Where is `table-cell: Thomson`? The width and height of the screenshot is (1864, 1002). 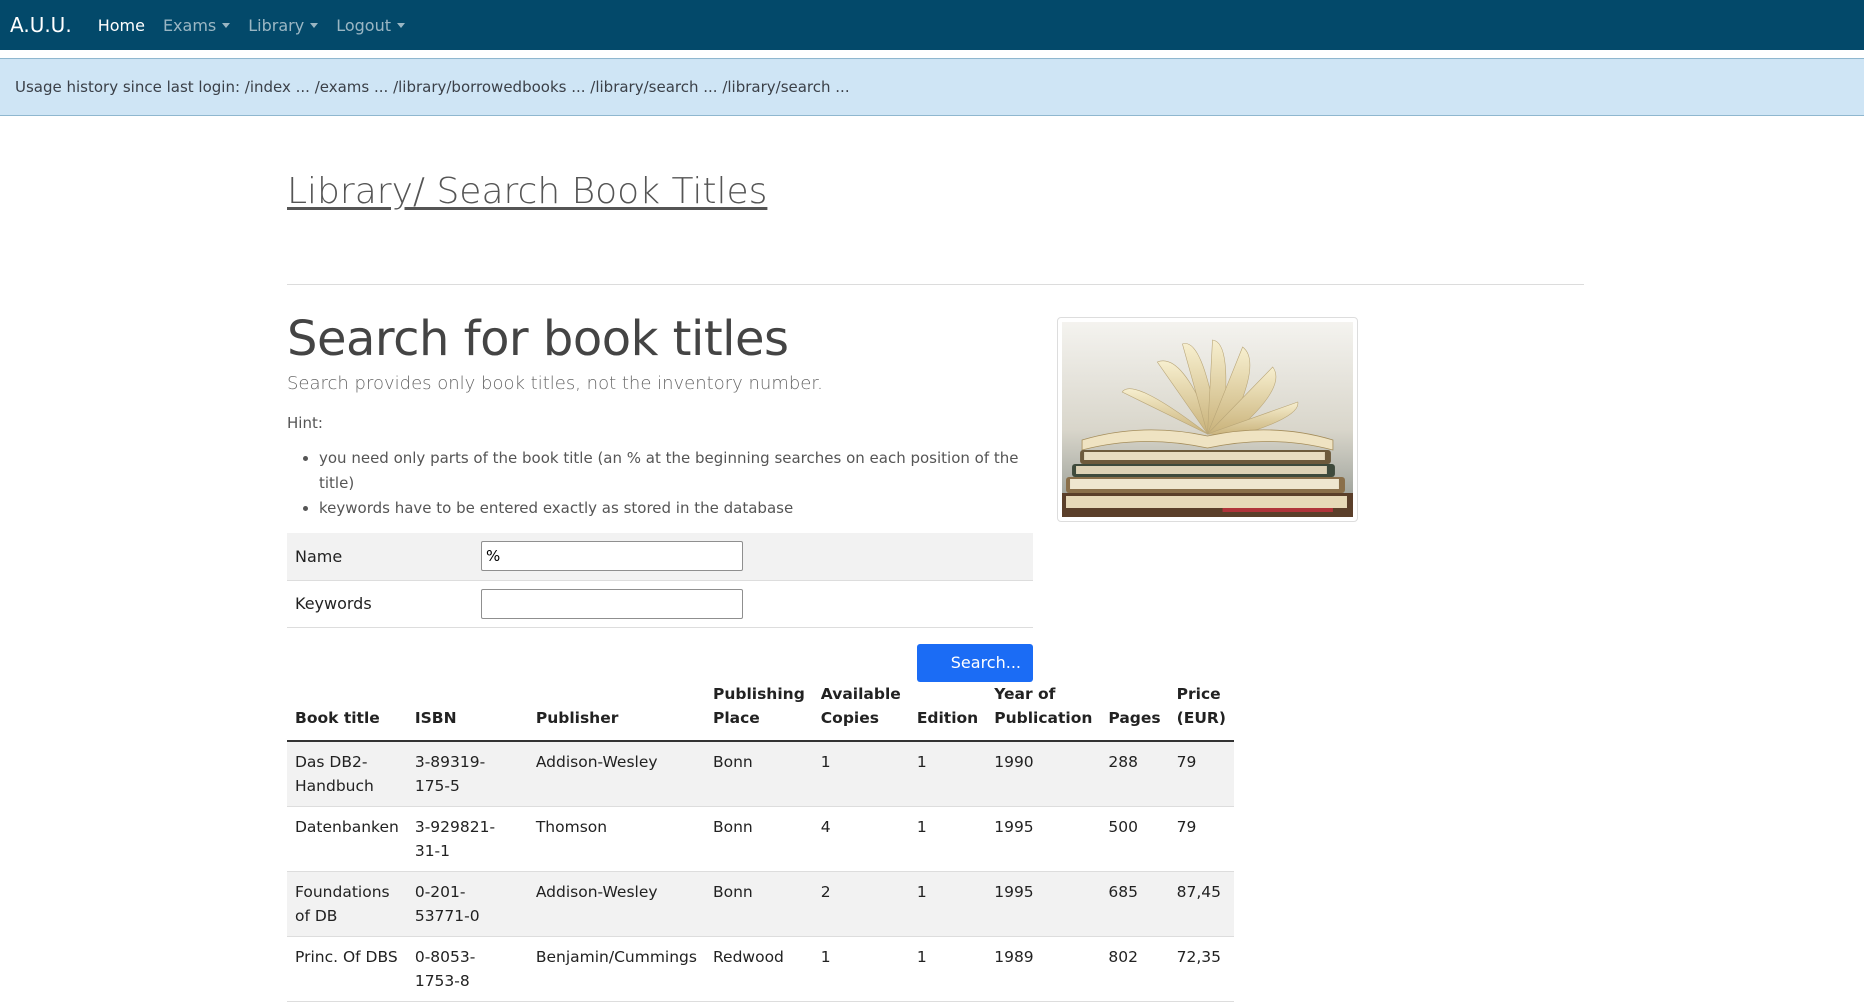
table-cell: Thomson is located at coordinates (616, 839).